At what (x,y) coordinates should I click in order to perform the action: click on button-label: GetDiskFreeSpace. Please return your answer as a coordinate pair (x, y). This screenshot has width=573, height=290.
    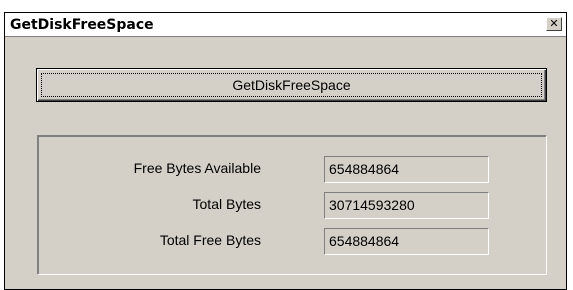
    Looking at the image, I should click on (291, 85).